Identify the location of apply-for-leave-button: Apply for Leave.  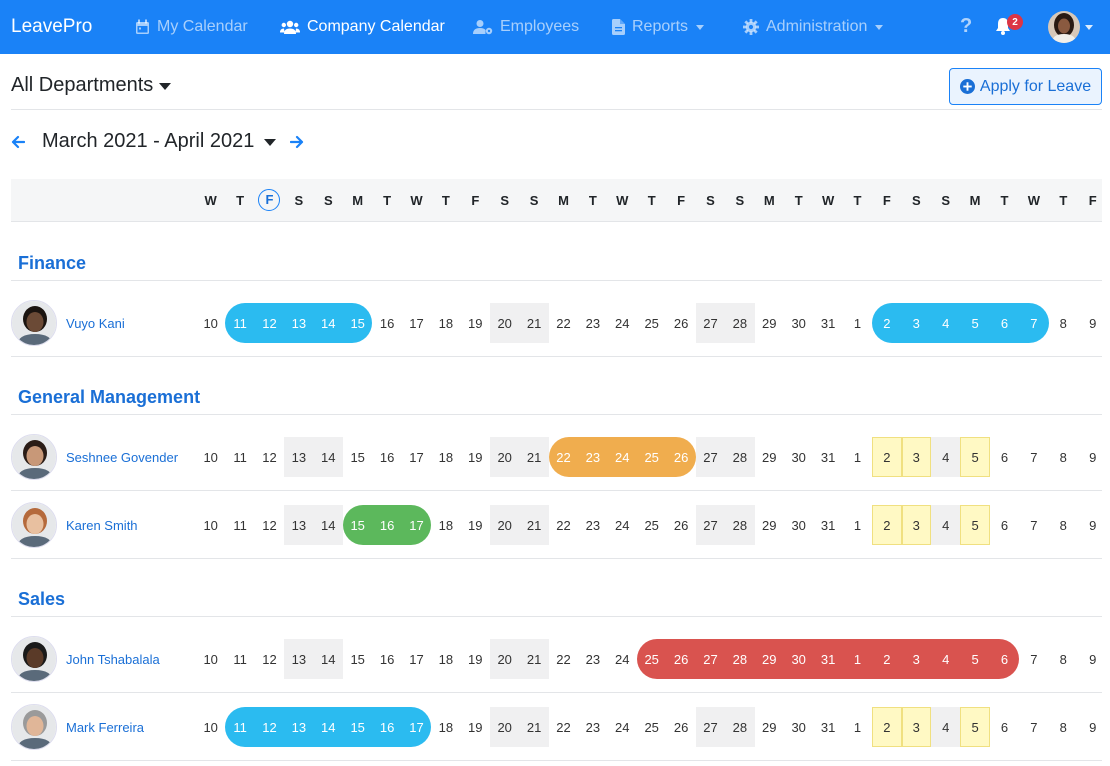
(1025, 86).